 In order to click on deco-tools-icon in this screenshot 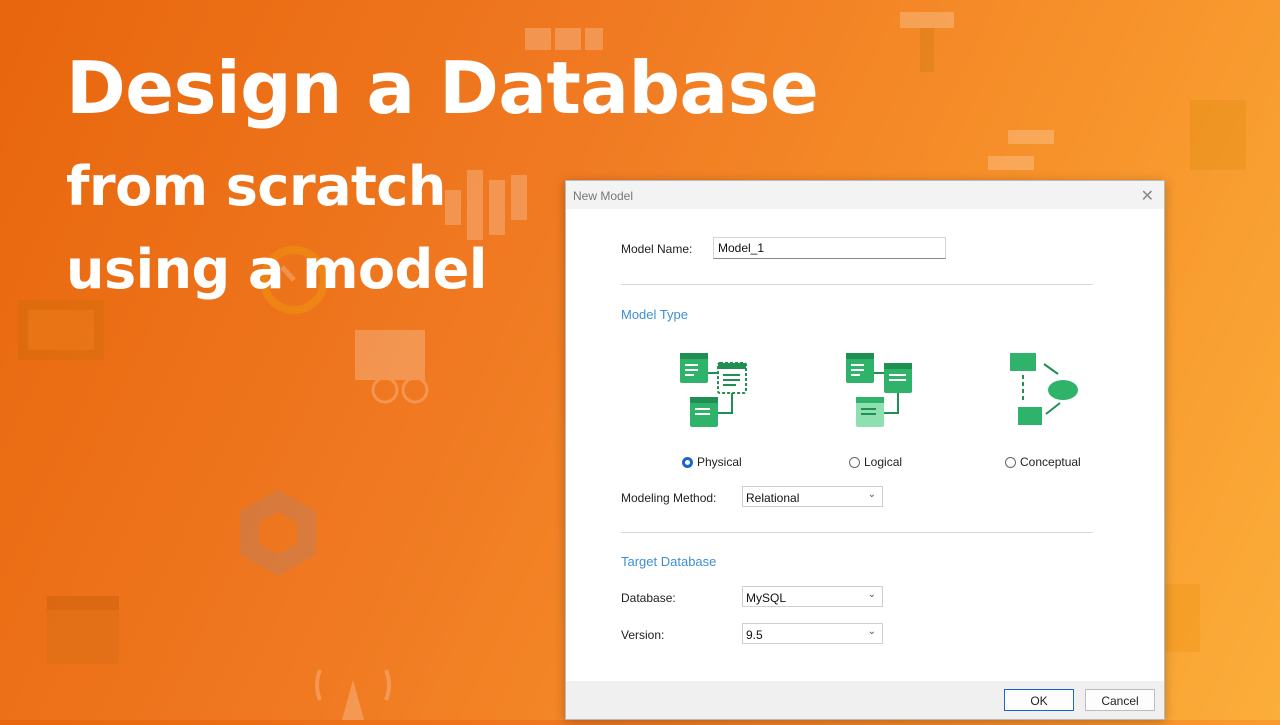, I will do `click(928, 44)`.